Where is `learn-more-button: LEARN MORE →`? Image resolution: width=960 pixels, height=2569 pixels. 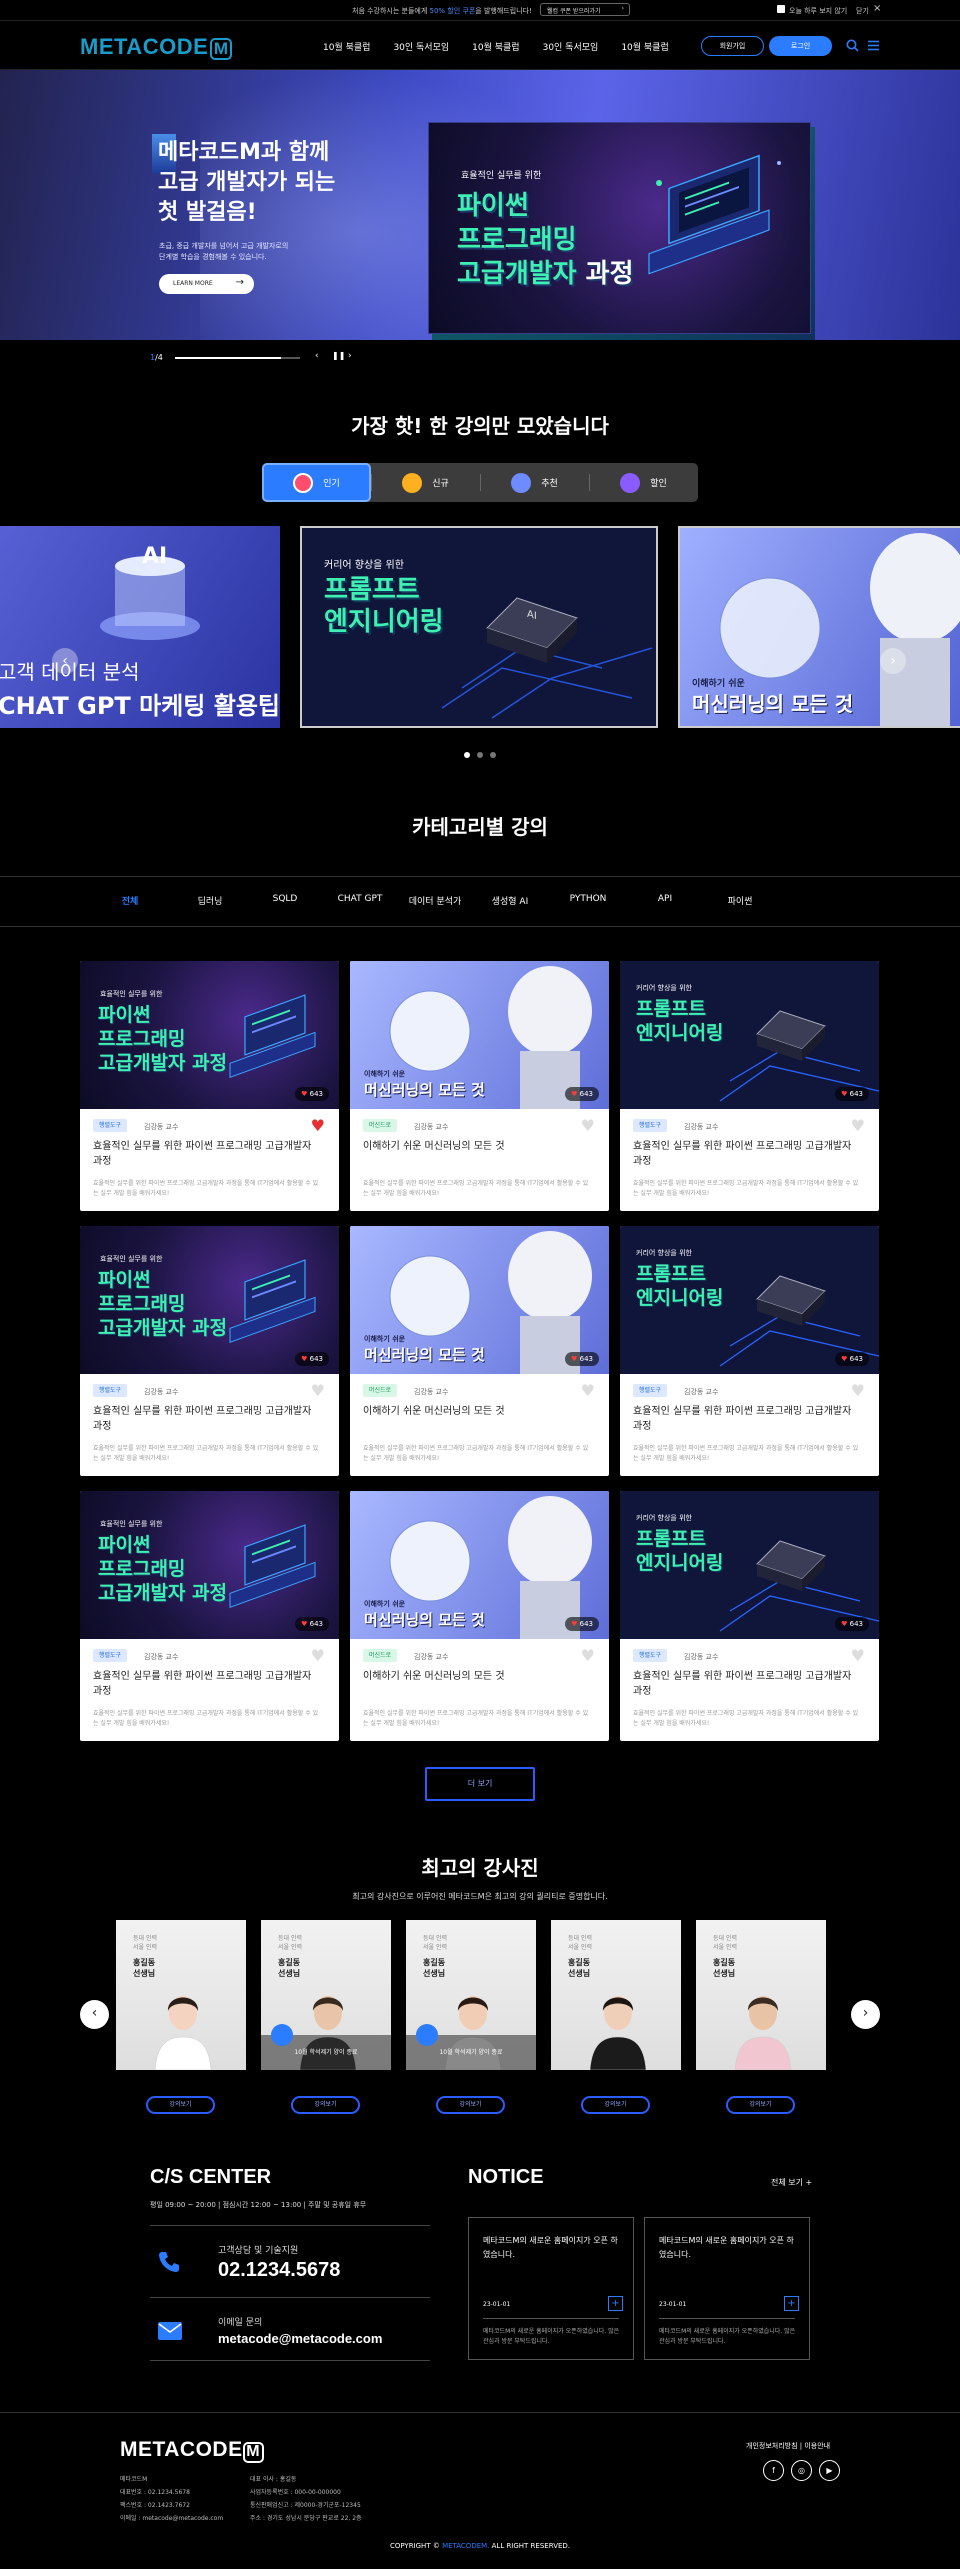 learn-more-button: LEARN MORE → is located at coordinates (206, 284).